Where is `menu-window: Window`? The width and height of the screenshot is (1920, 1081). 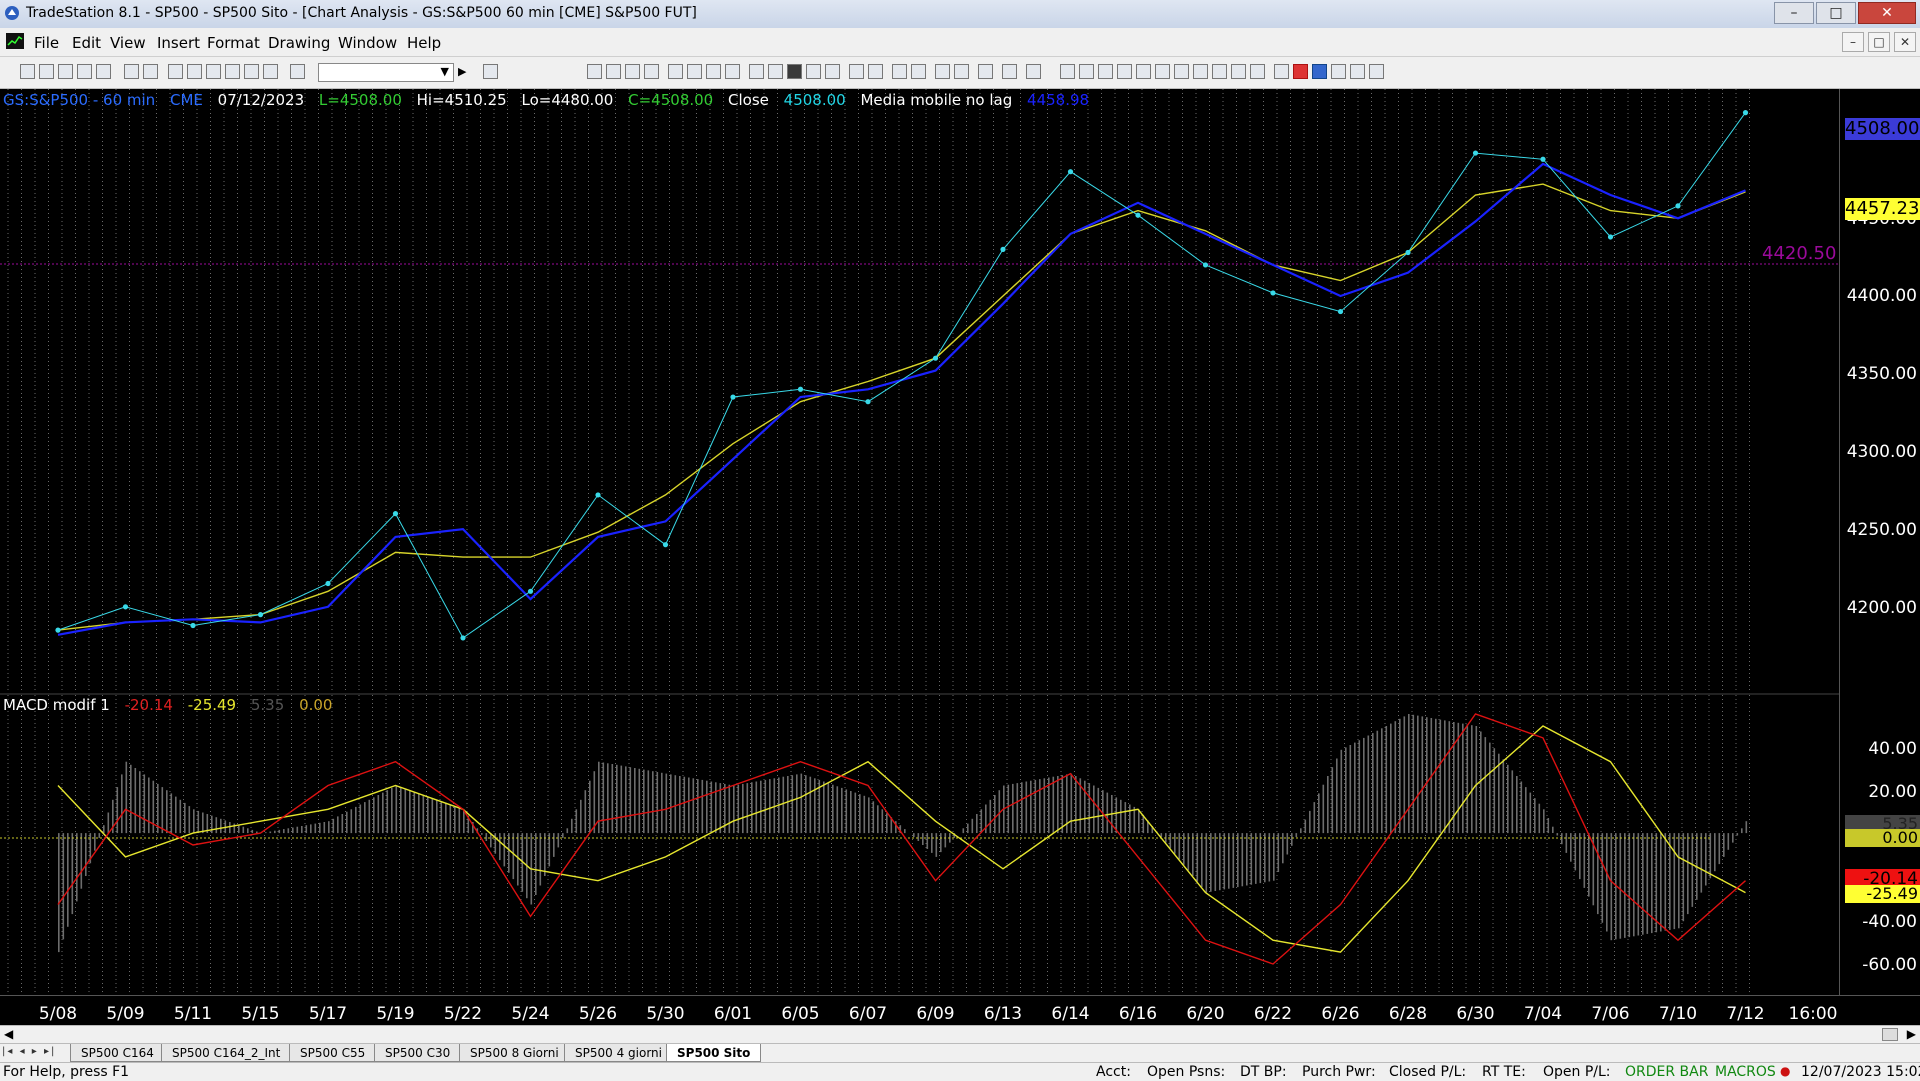 menu-window: Window is located at coordinates (367, 43).